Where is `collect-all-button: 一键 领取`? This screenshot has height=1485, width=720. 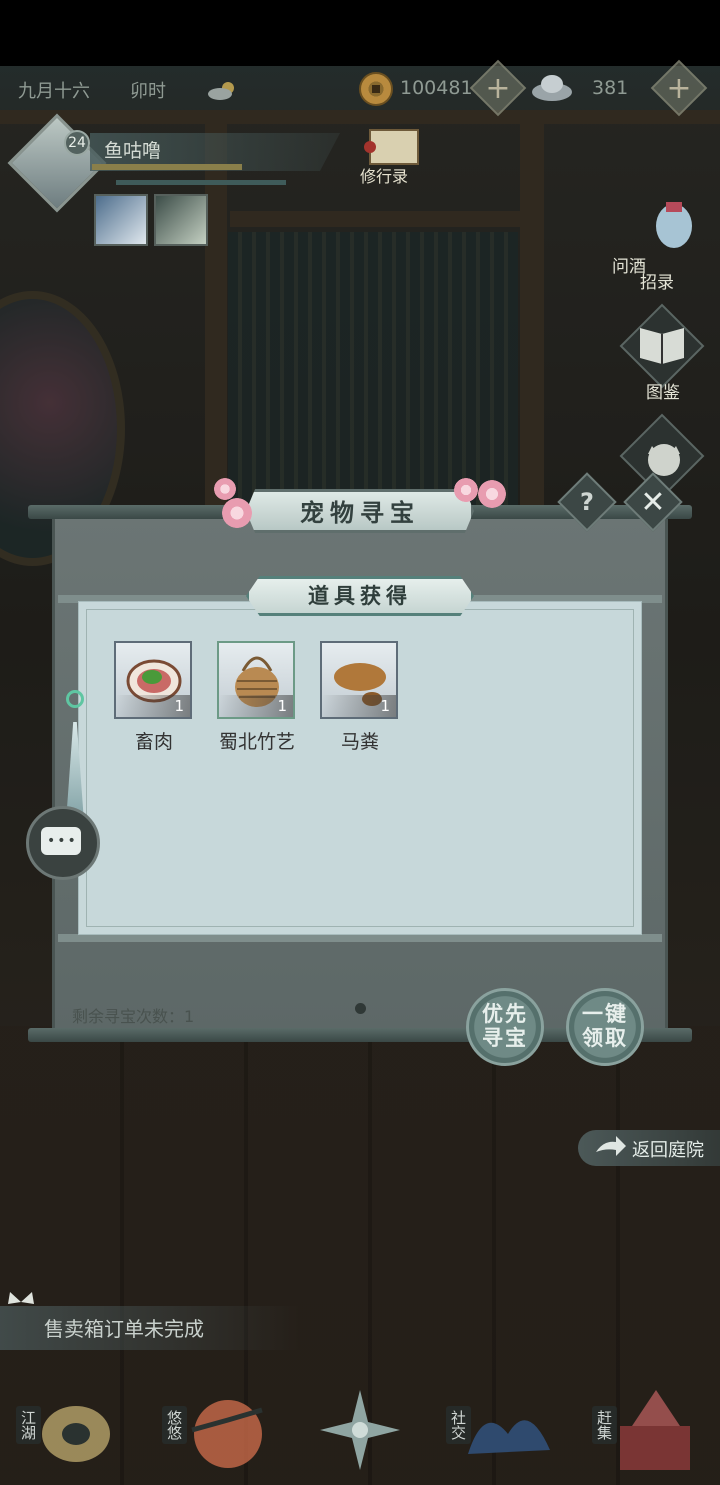
collect-all-button: 一键 领取 is located at coordinates (605, 1027).